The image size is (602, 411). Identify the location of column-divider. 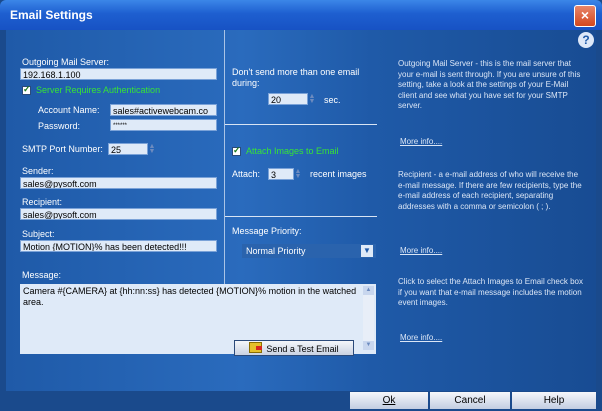
(224, 173).